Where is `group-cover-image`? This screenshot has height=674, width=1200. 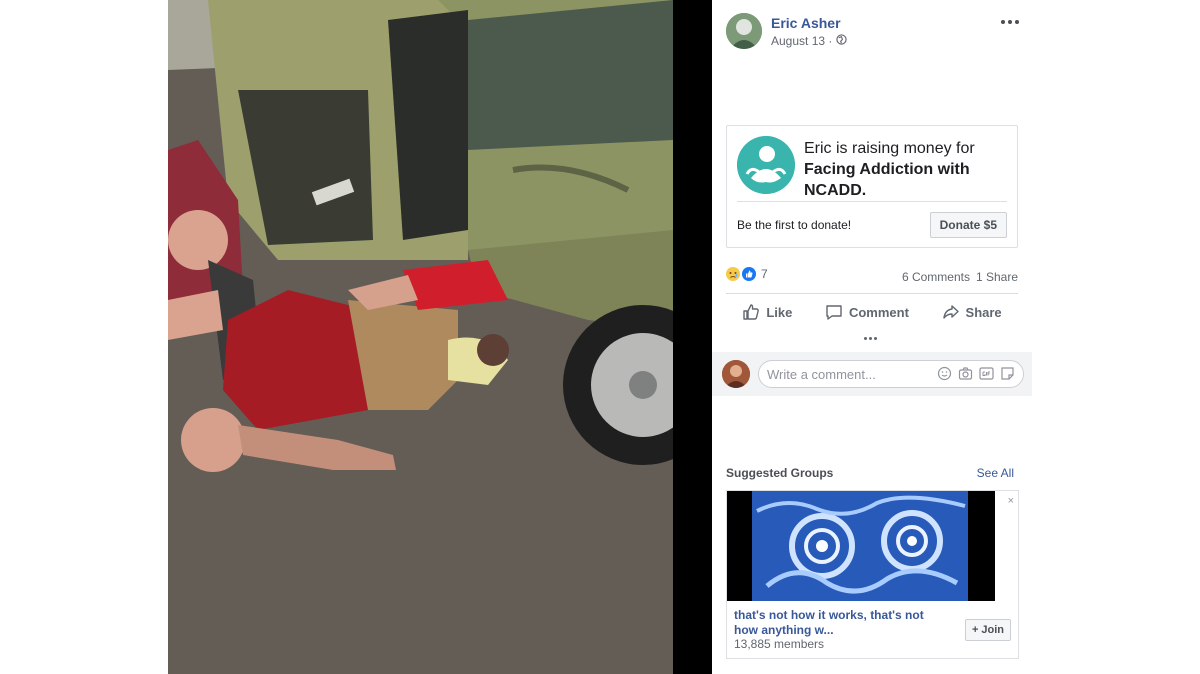
group-cover-image is located at coordinates (861, 546).